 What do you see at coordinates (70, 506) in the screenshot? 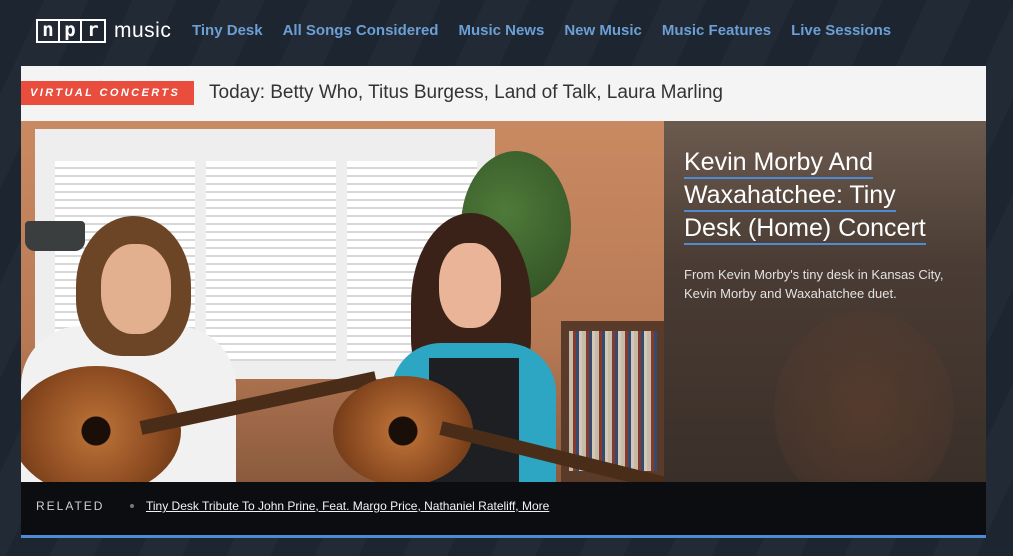
I see `related-label: Related` at bounding box center [70, 506].